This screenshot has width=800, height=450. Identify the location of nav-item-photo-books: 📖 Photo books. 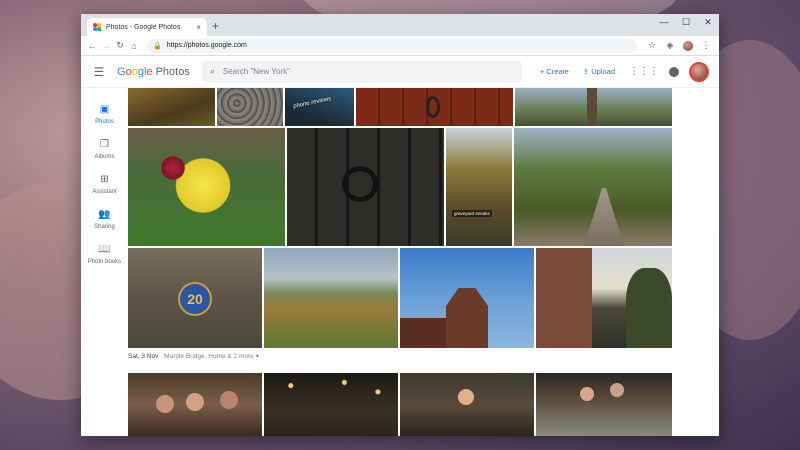
(104, 254).